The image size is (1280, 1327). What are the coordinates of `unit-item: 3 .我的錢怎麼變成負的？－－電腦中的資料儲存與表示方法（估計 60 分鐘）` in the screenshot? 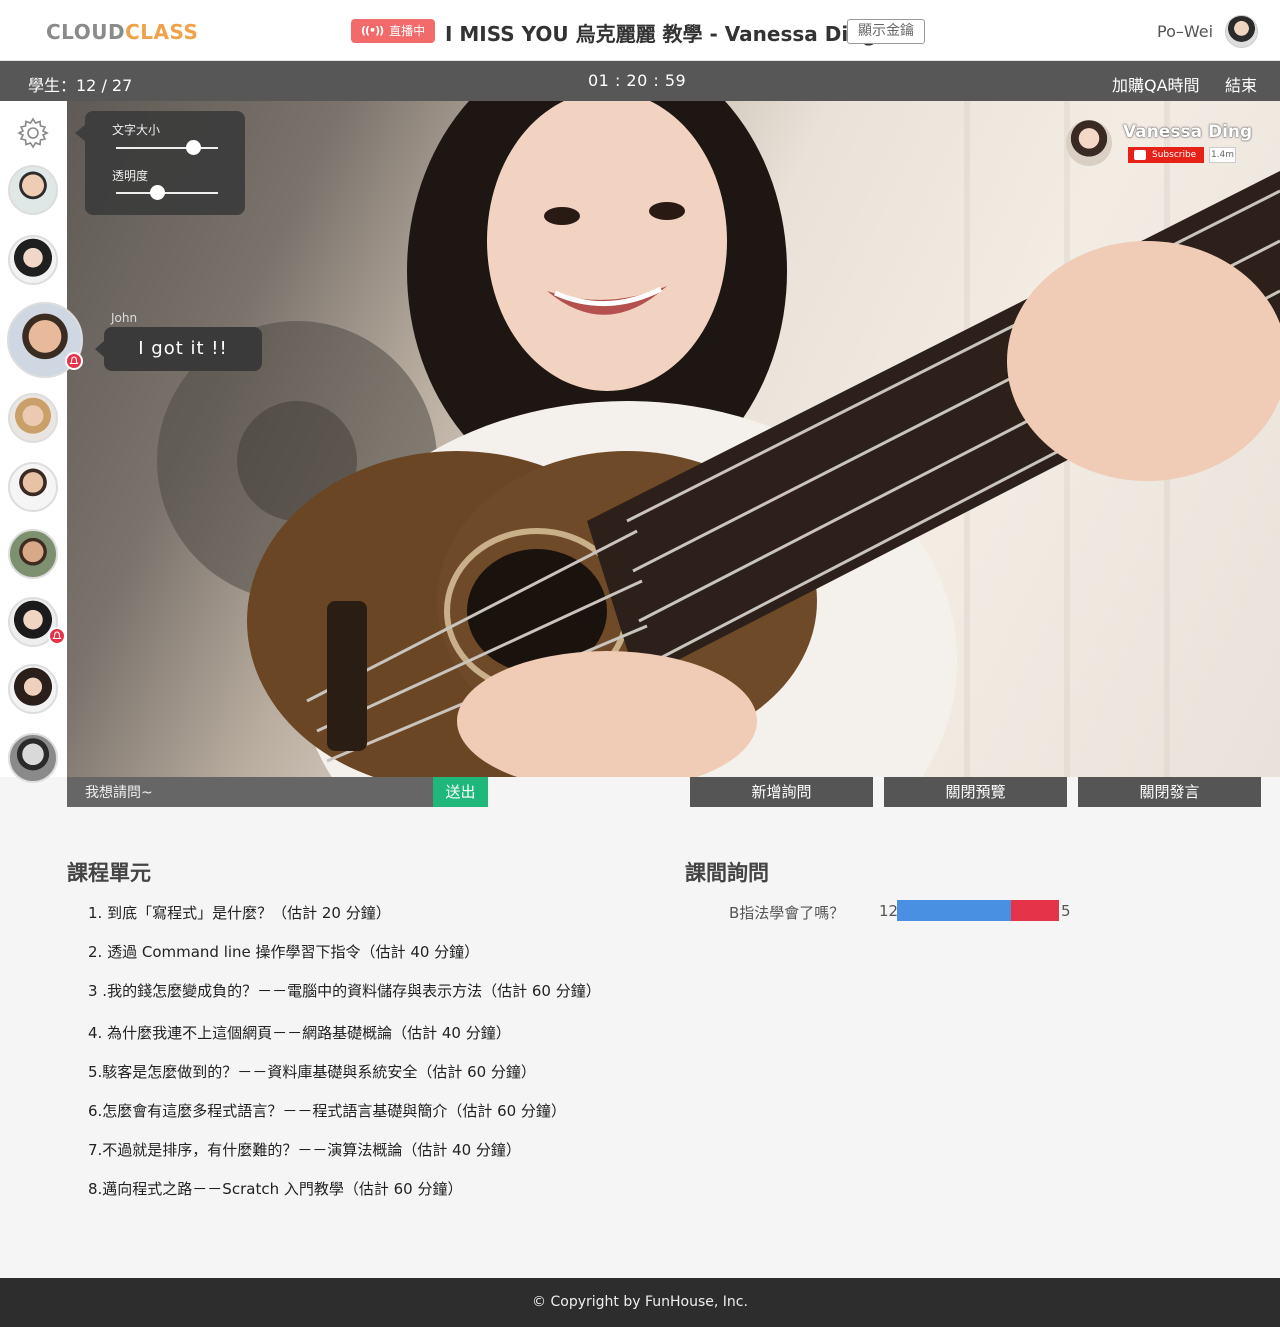 It's located at (344, 990).